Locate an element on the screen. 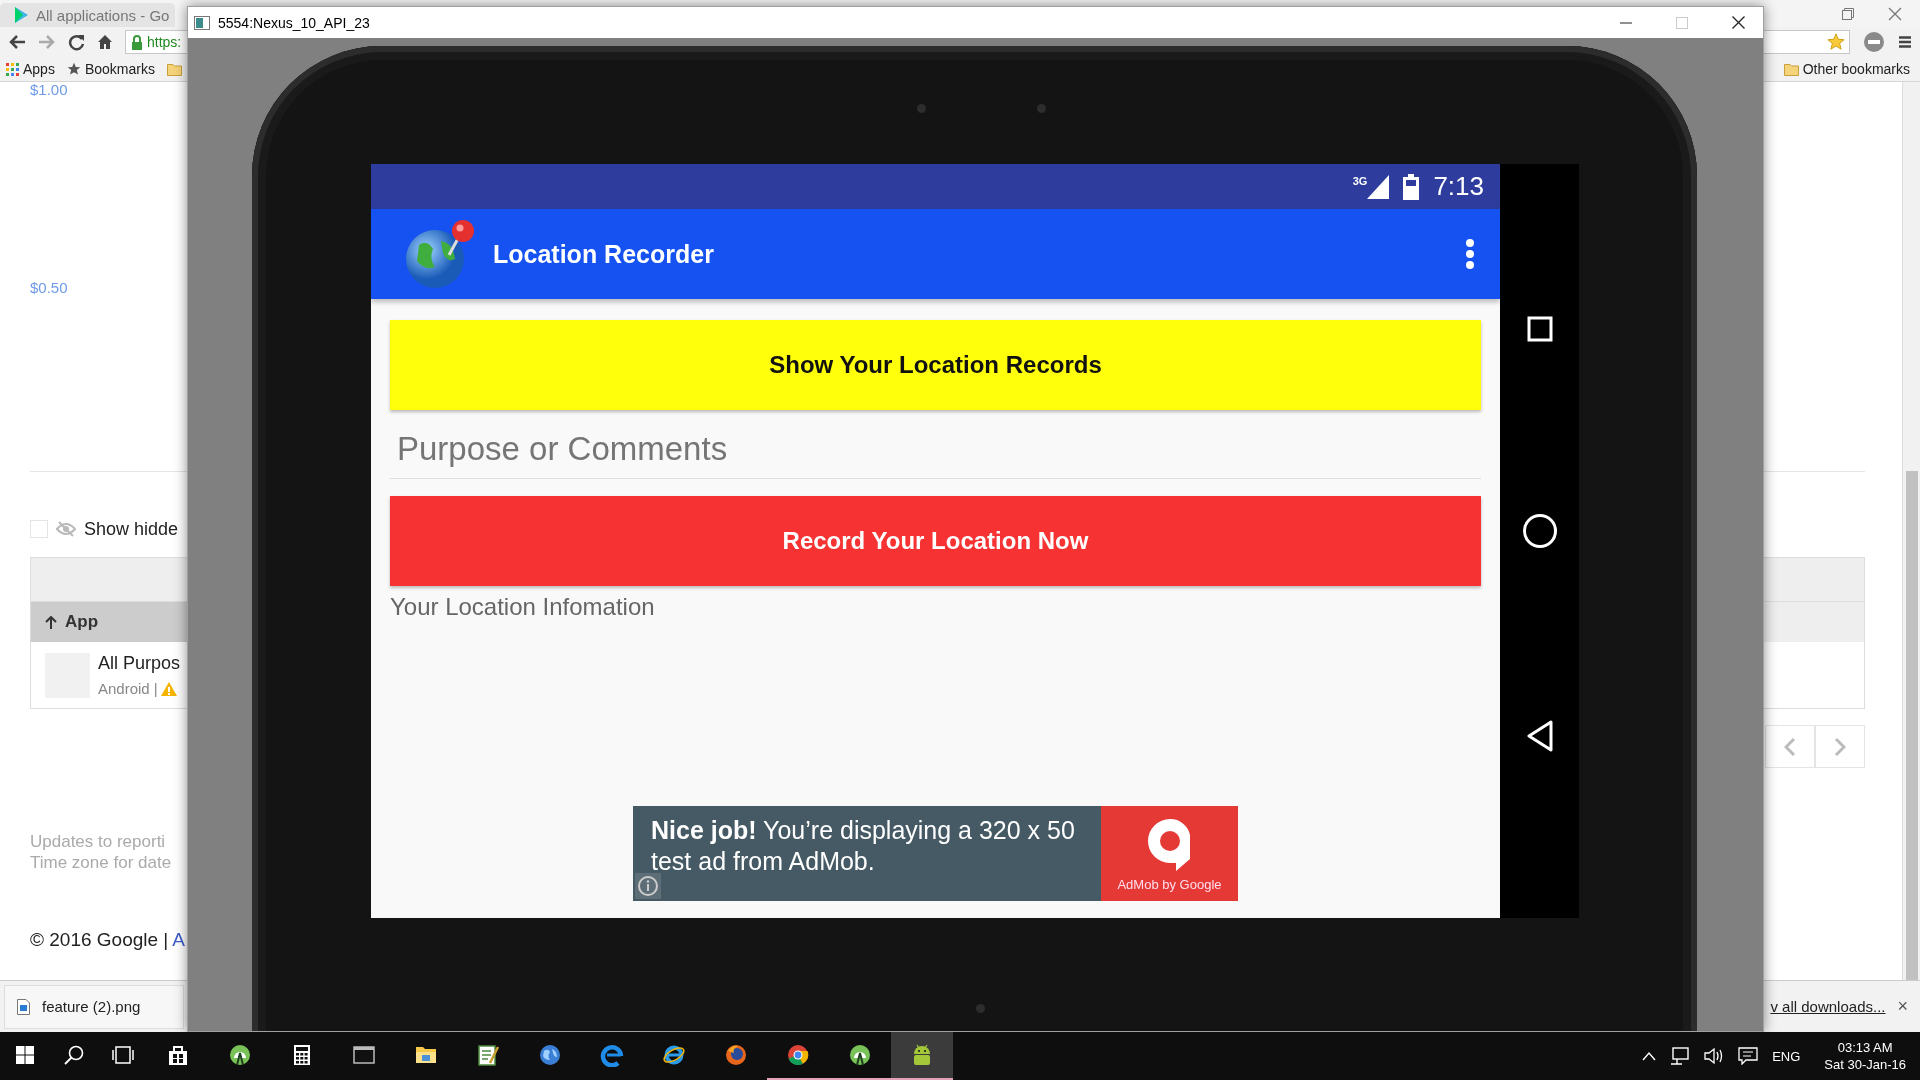 The image size is (1920, 1080). checkbox-label: Show hidde is located at coordinates (131, 529).